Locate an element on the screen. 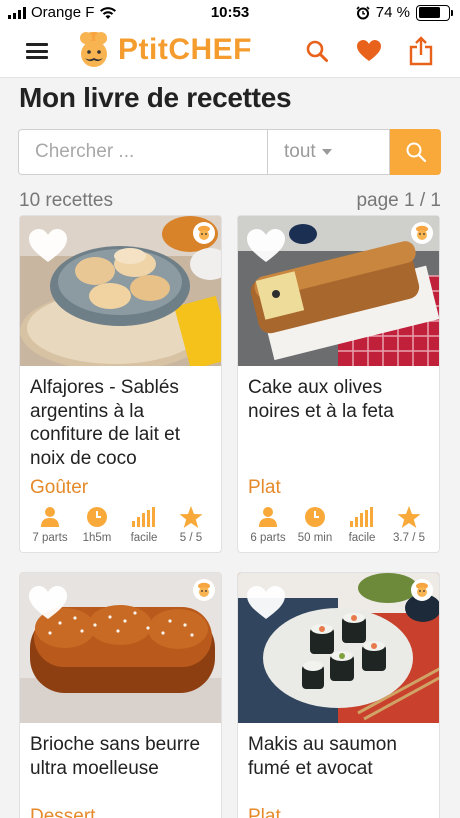  servings-label: 7 parts is located at coordinates (50, 538).